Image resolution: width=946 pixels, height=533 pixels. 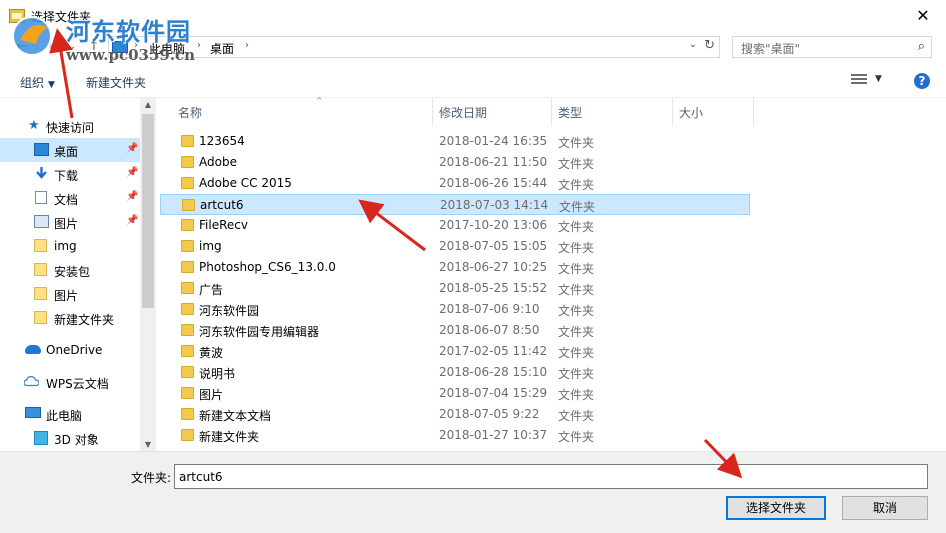 I want to click on nav-label: OneDrive, so click(x=74, y=350).